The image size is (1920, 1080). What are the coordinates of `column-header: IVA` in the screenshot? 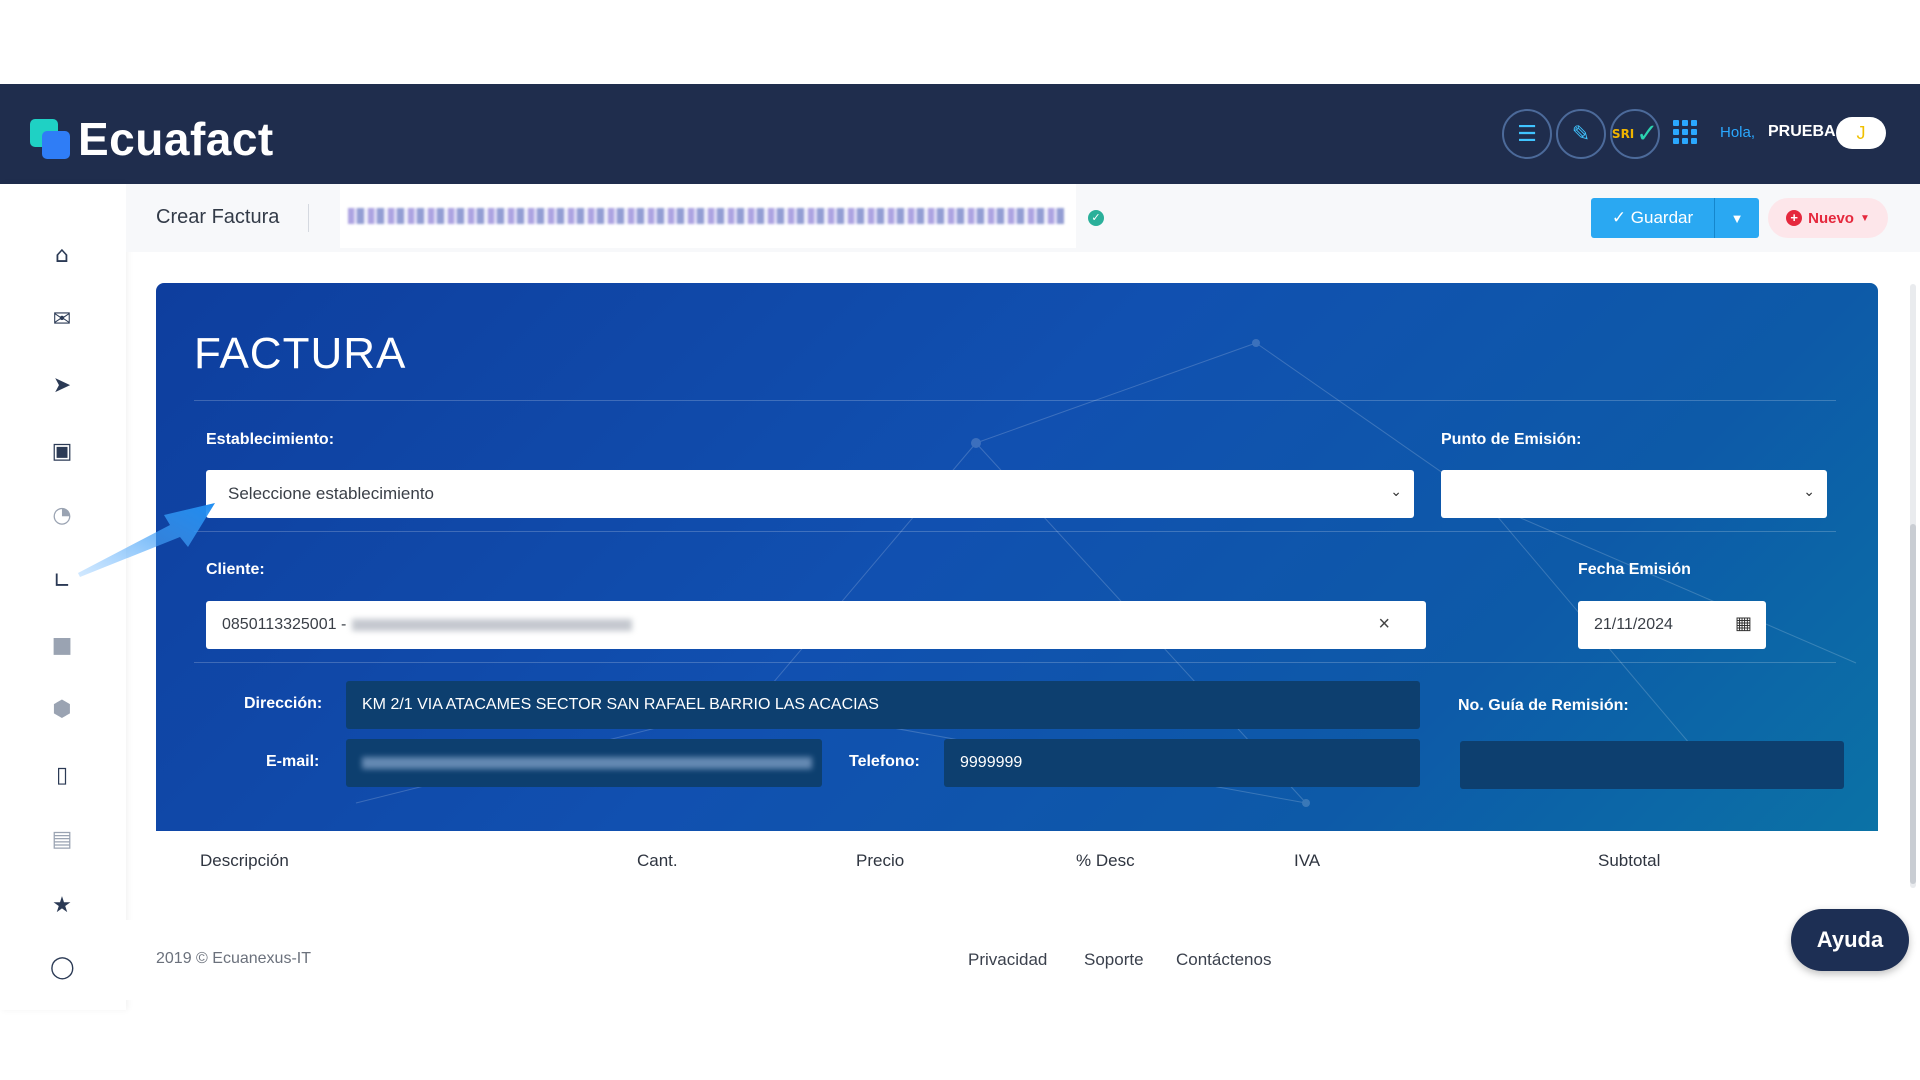 It's located at (1307, 860).